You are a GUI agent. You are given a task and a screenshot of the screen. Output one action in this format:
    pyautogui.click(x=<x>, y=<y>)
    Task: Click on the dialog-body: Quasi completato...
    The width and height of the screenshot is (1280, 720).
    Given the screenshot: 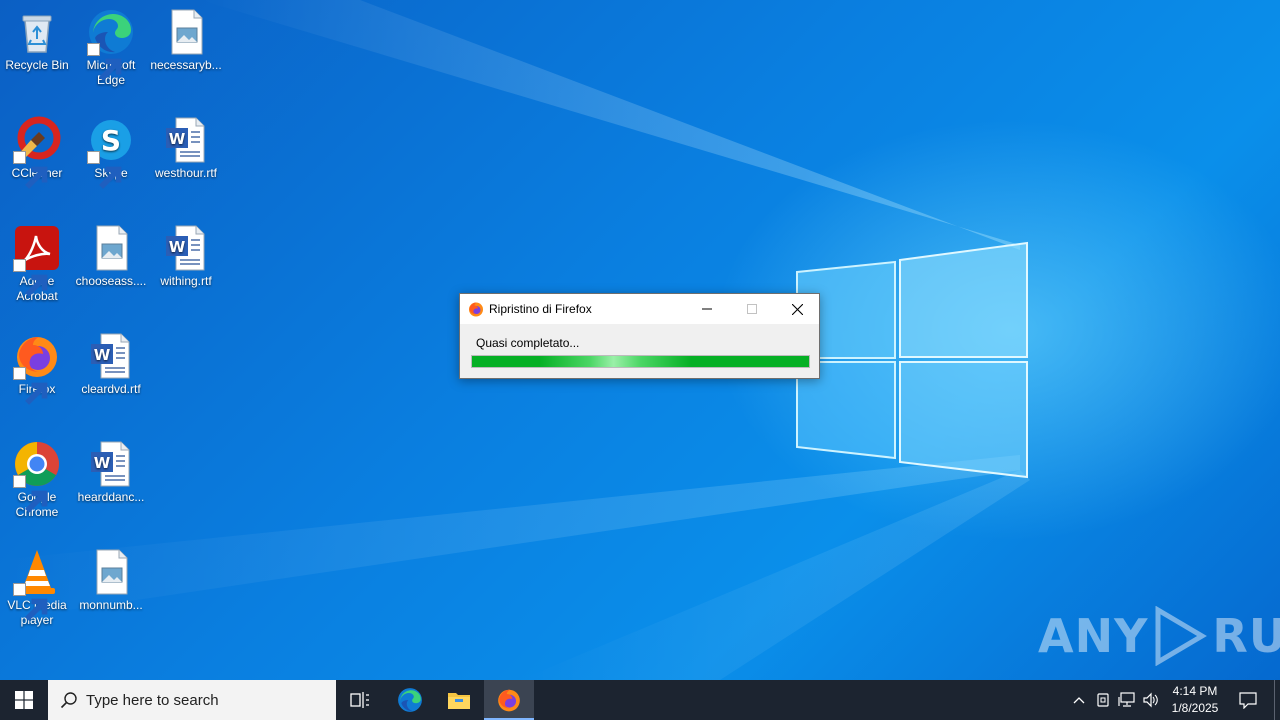 What is the action you would take?
    pyautogui.click(x=639, y=346)
    